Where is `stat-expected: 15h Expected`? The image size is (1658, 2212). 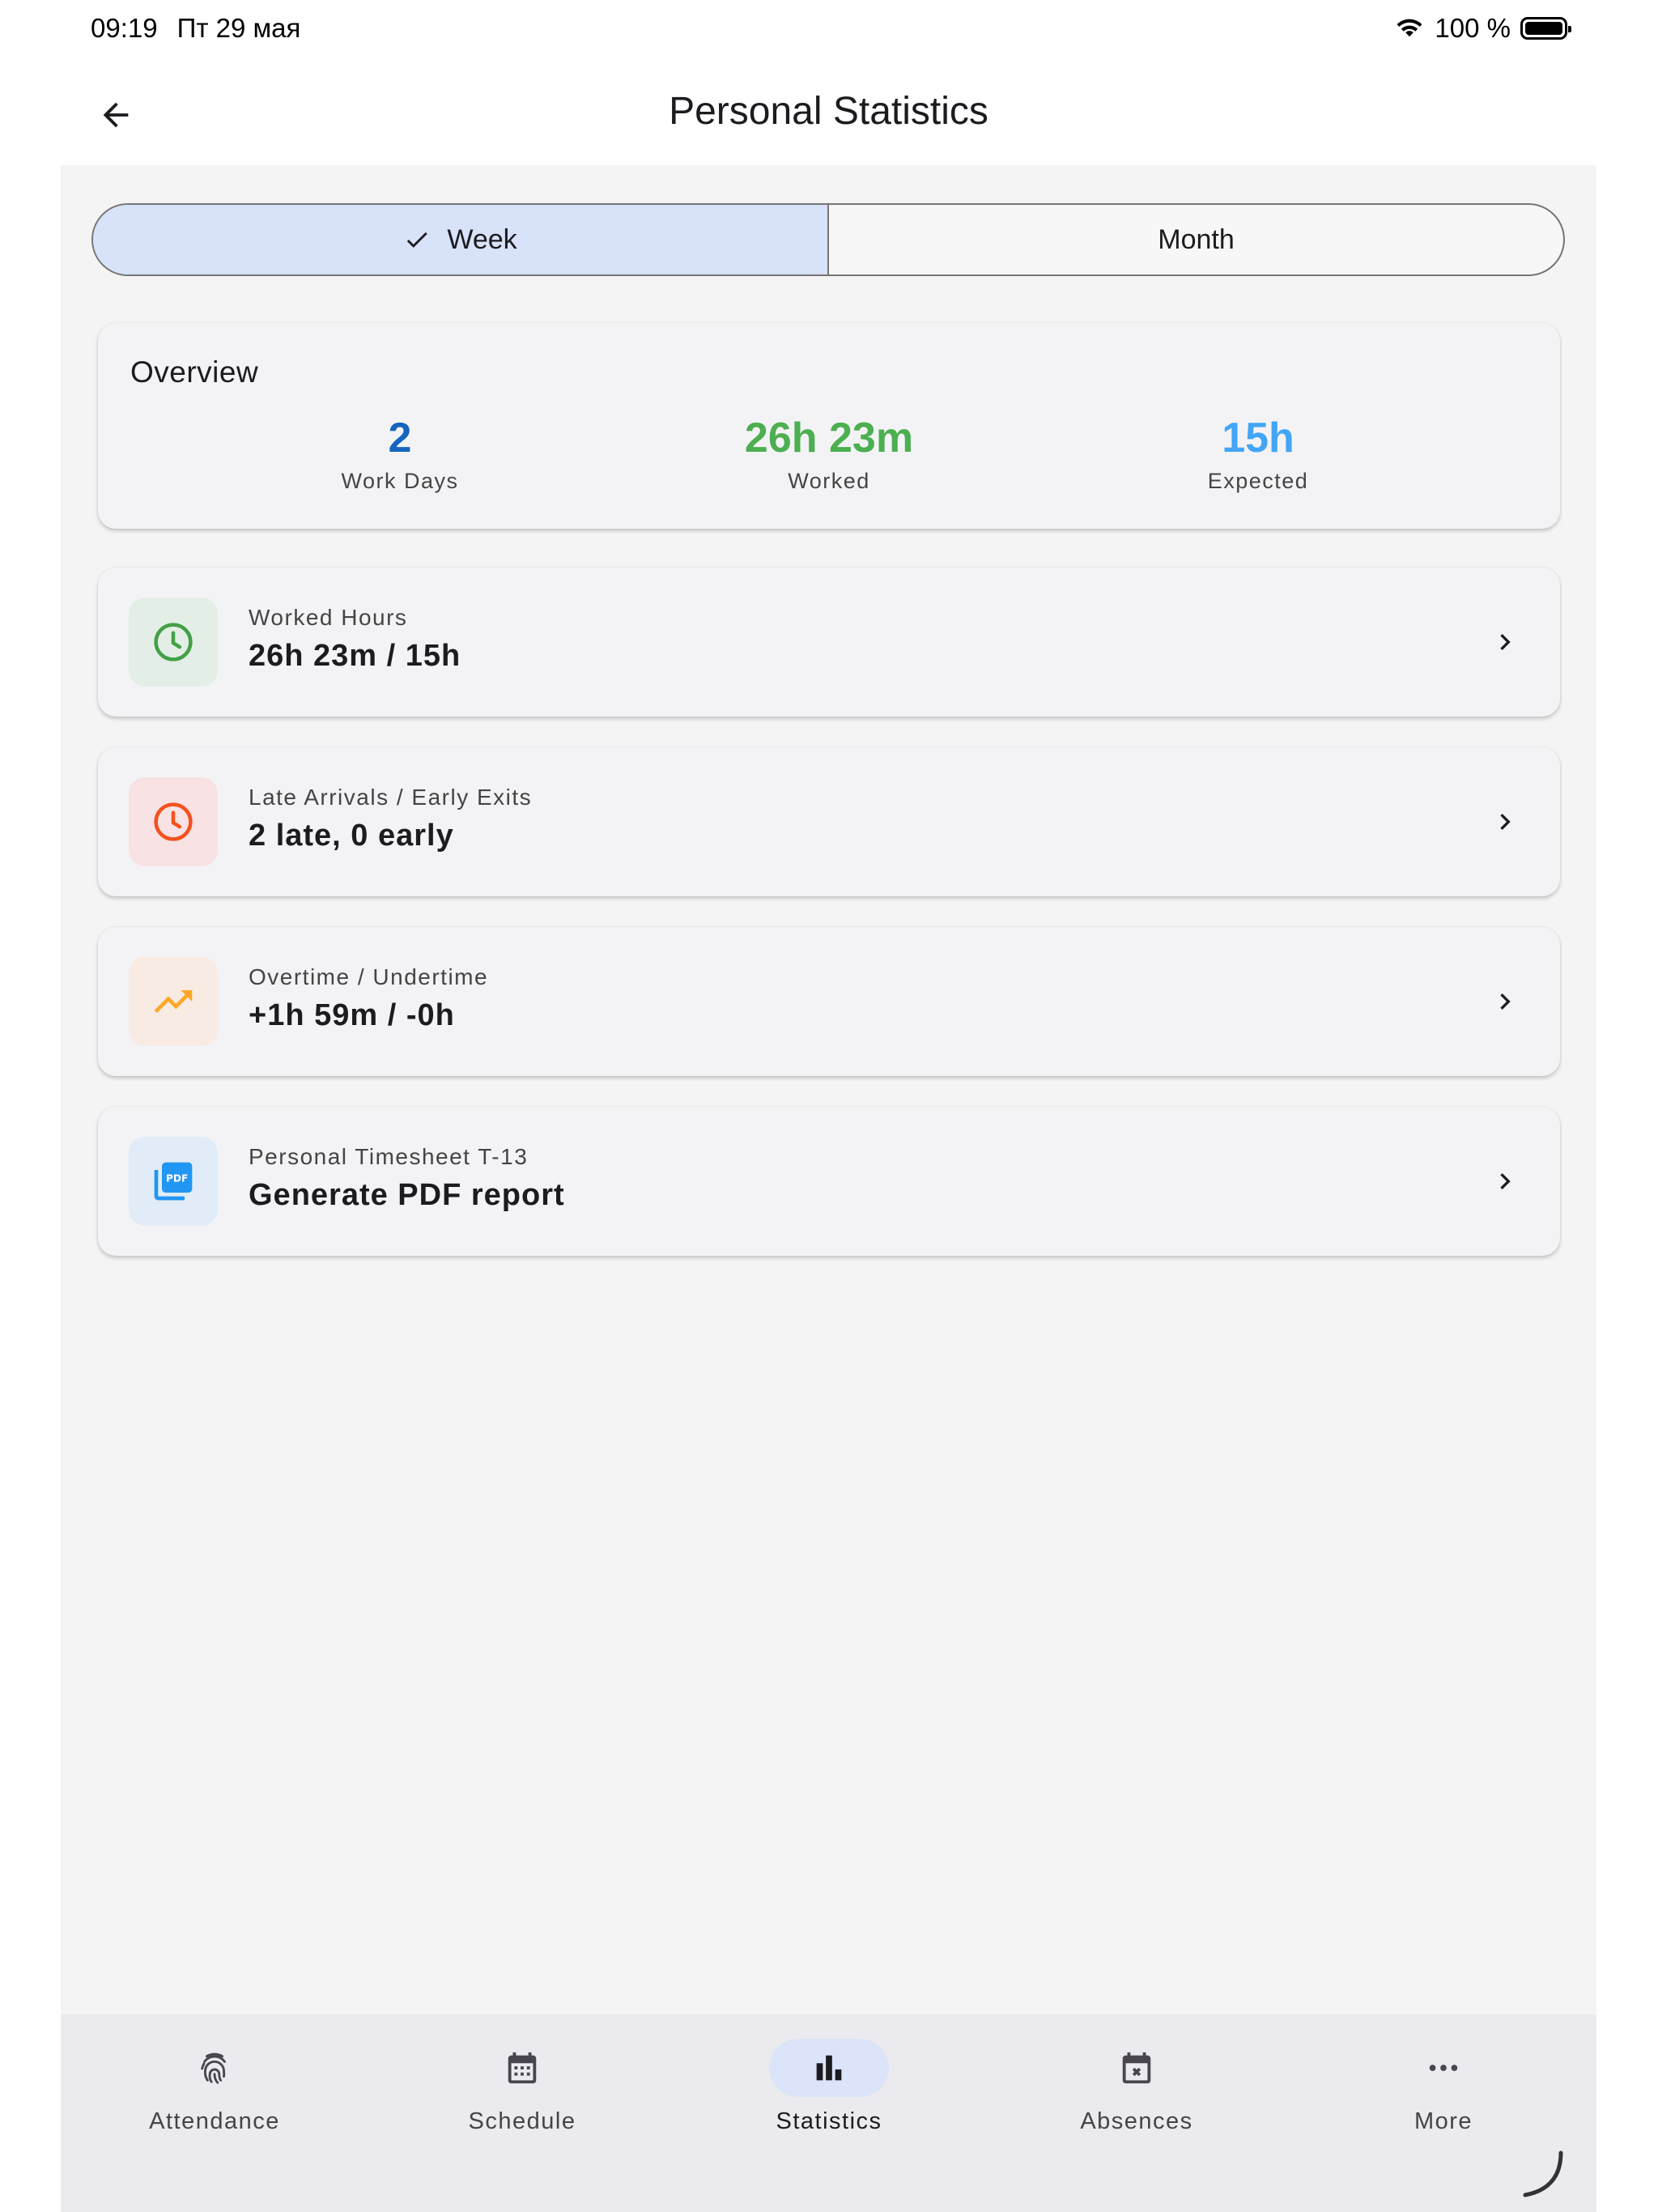 stat-expected: 15h Expected is located at coordinates (1258, 453).